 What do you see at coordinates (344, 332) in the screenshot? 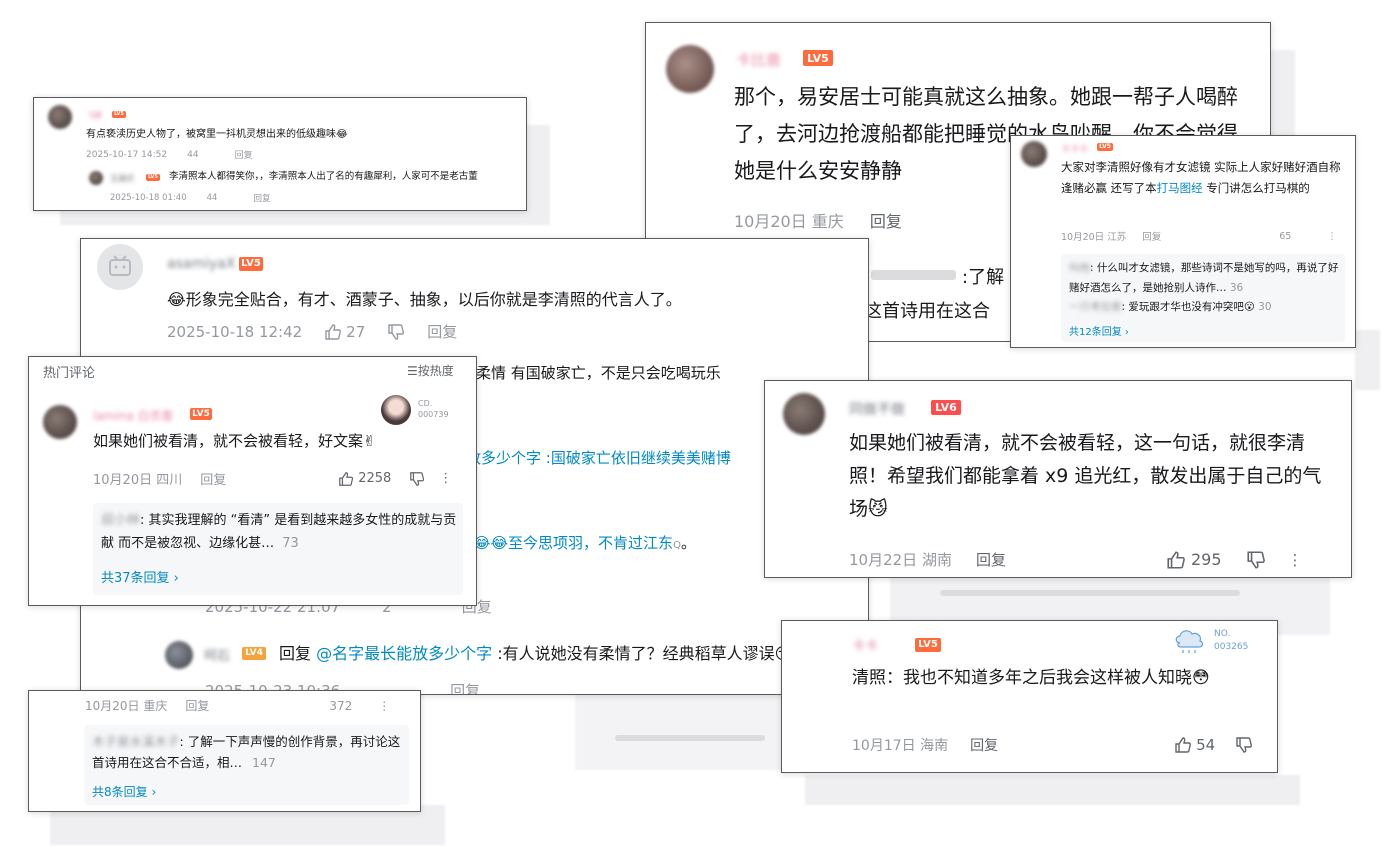
I see `like-button: 27` at bounding box center [344, 332].